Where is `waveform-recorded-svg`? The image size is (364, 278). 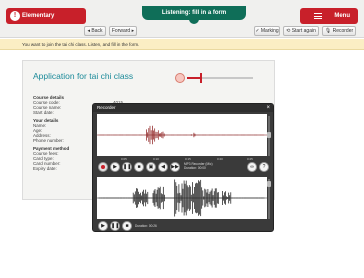 waveform-recorded-svg is located at coordinates (182, 135).